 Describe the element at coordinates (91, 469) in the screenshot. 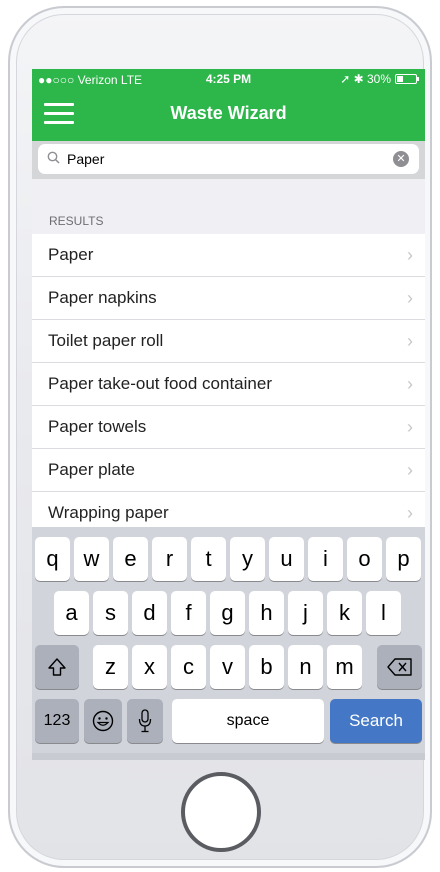

I see `list-item-label: Paper plate` at that location.